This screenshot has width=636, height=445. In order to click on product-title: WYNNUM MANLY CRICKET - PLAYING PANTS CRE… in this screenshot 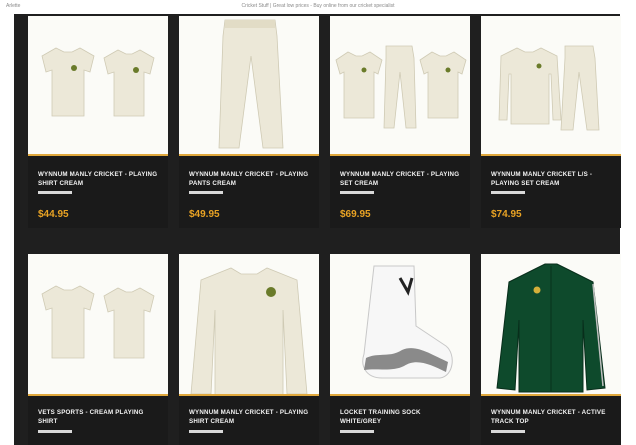, I will do `click(250, 179)`.